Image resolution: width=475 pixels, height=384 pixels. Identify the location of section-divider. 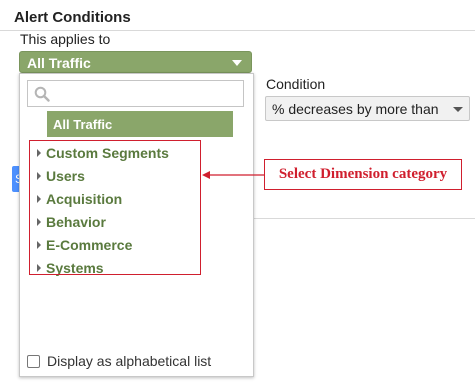
(364, 218).